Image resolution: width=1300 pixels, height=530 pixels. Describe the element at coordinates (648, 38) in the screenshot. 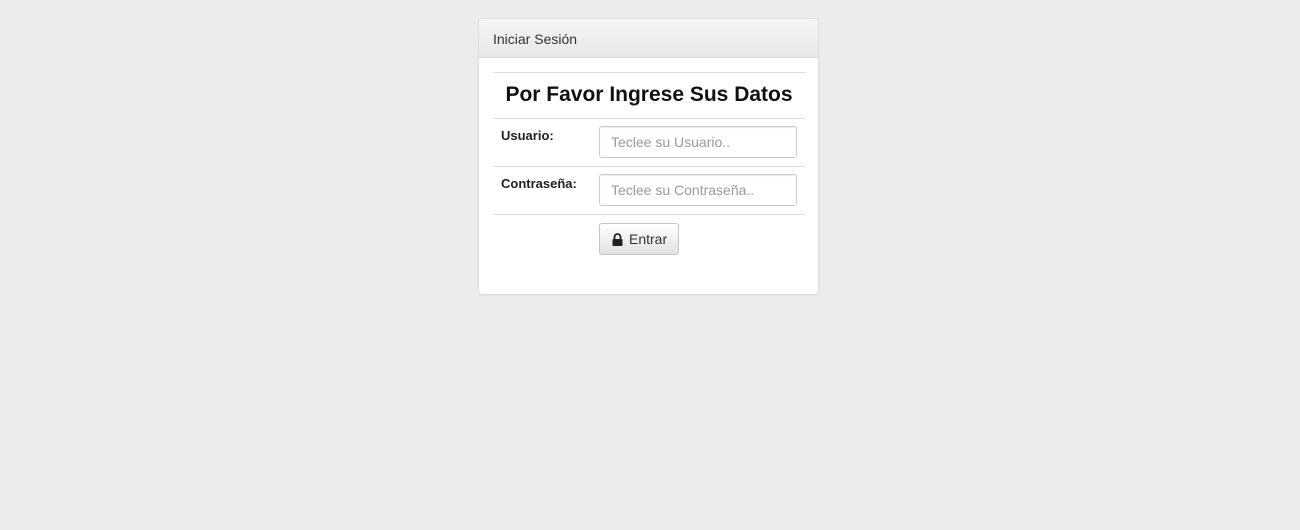

I see `panel-heading: Iniciar Sesión` at that location.